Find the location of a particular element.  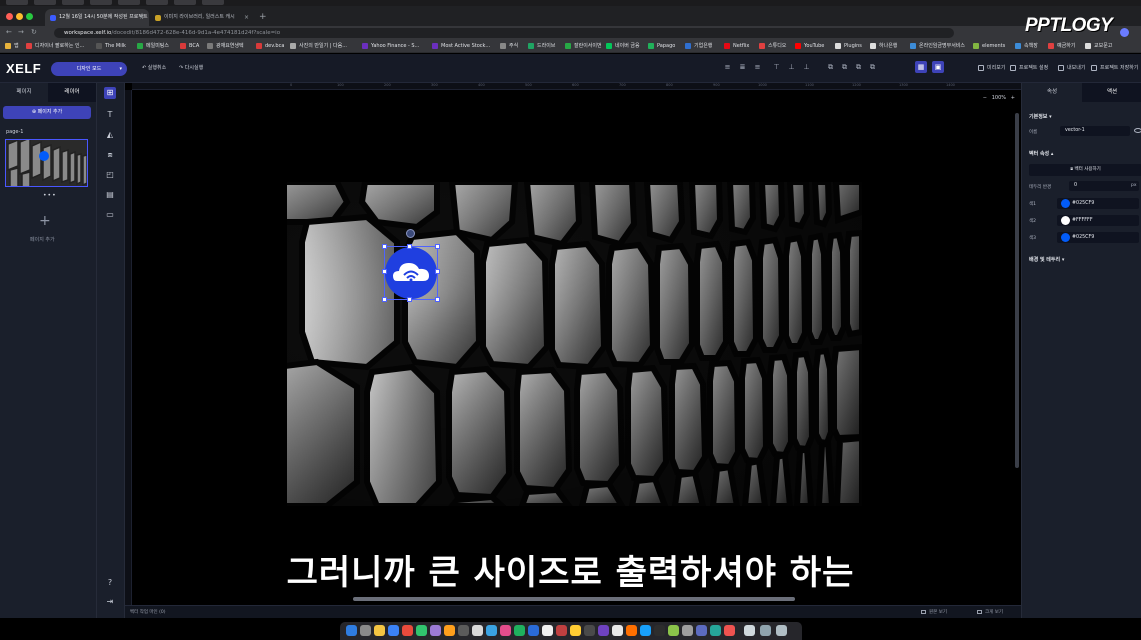

plus-icon: + is located at coordinates (45, 221).